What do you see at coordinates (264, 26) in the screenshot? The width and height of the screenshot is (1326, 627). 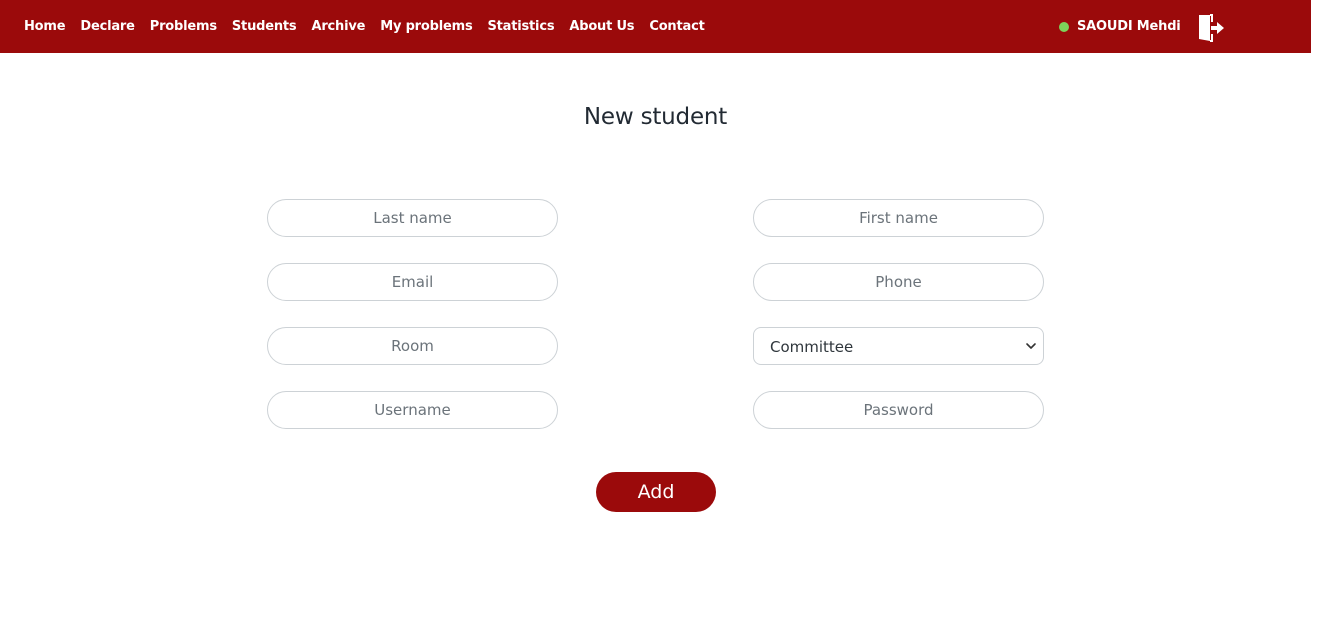 I see `nav-link-students: Students` at bounding box center [264, 26].